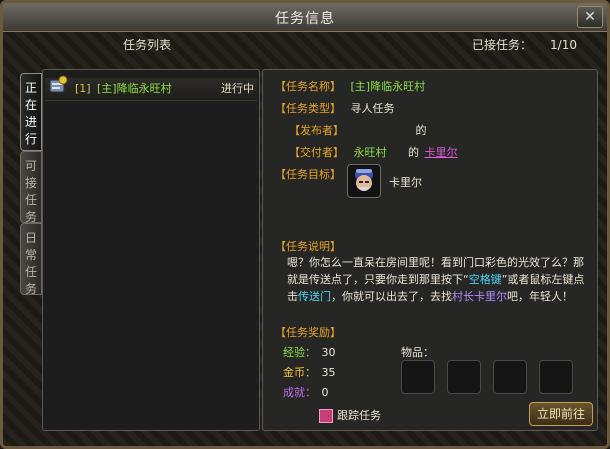  I want to click on exp-label: 经验：, so click(299, 352).